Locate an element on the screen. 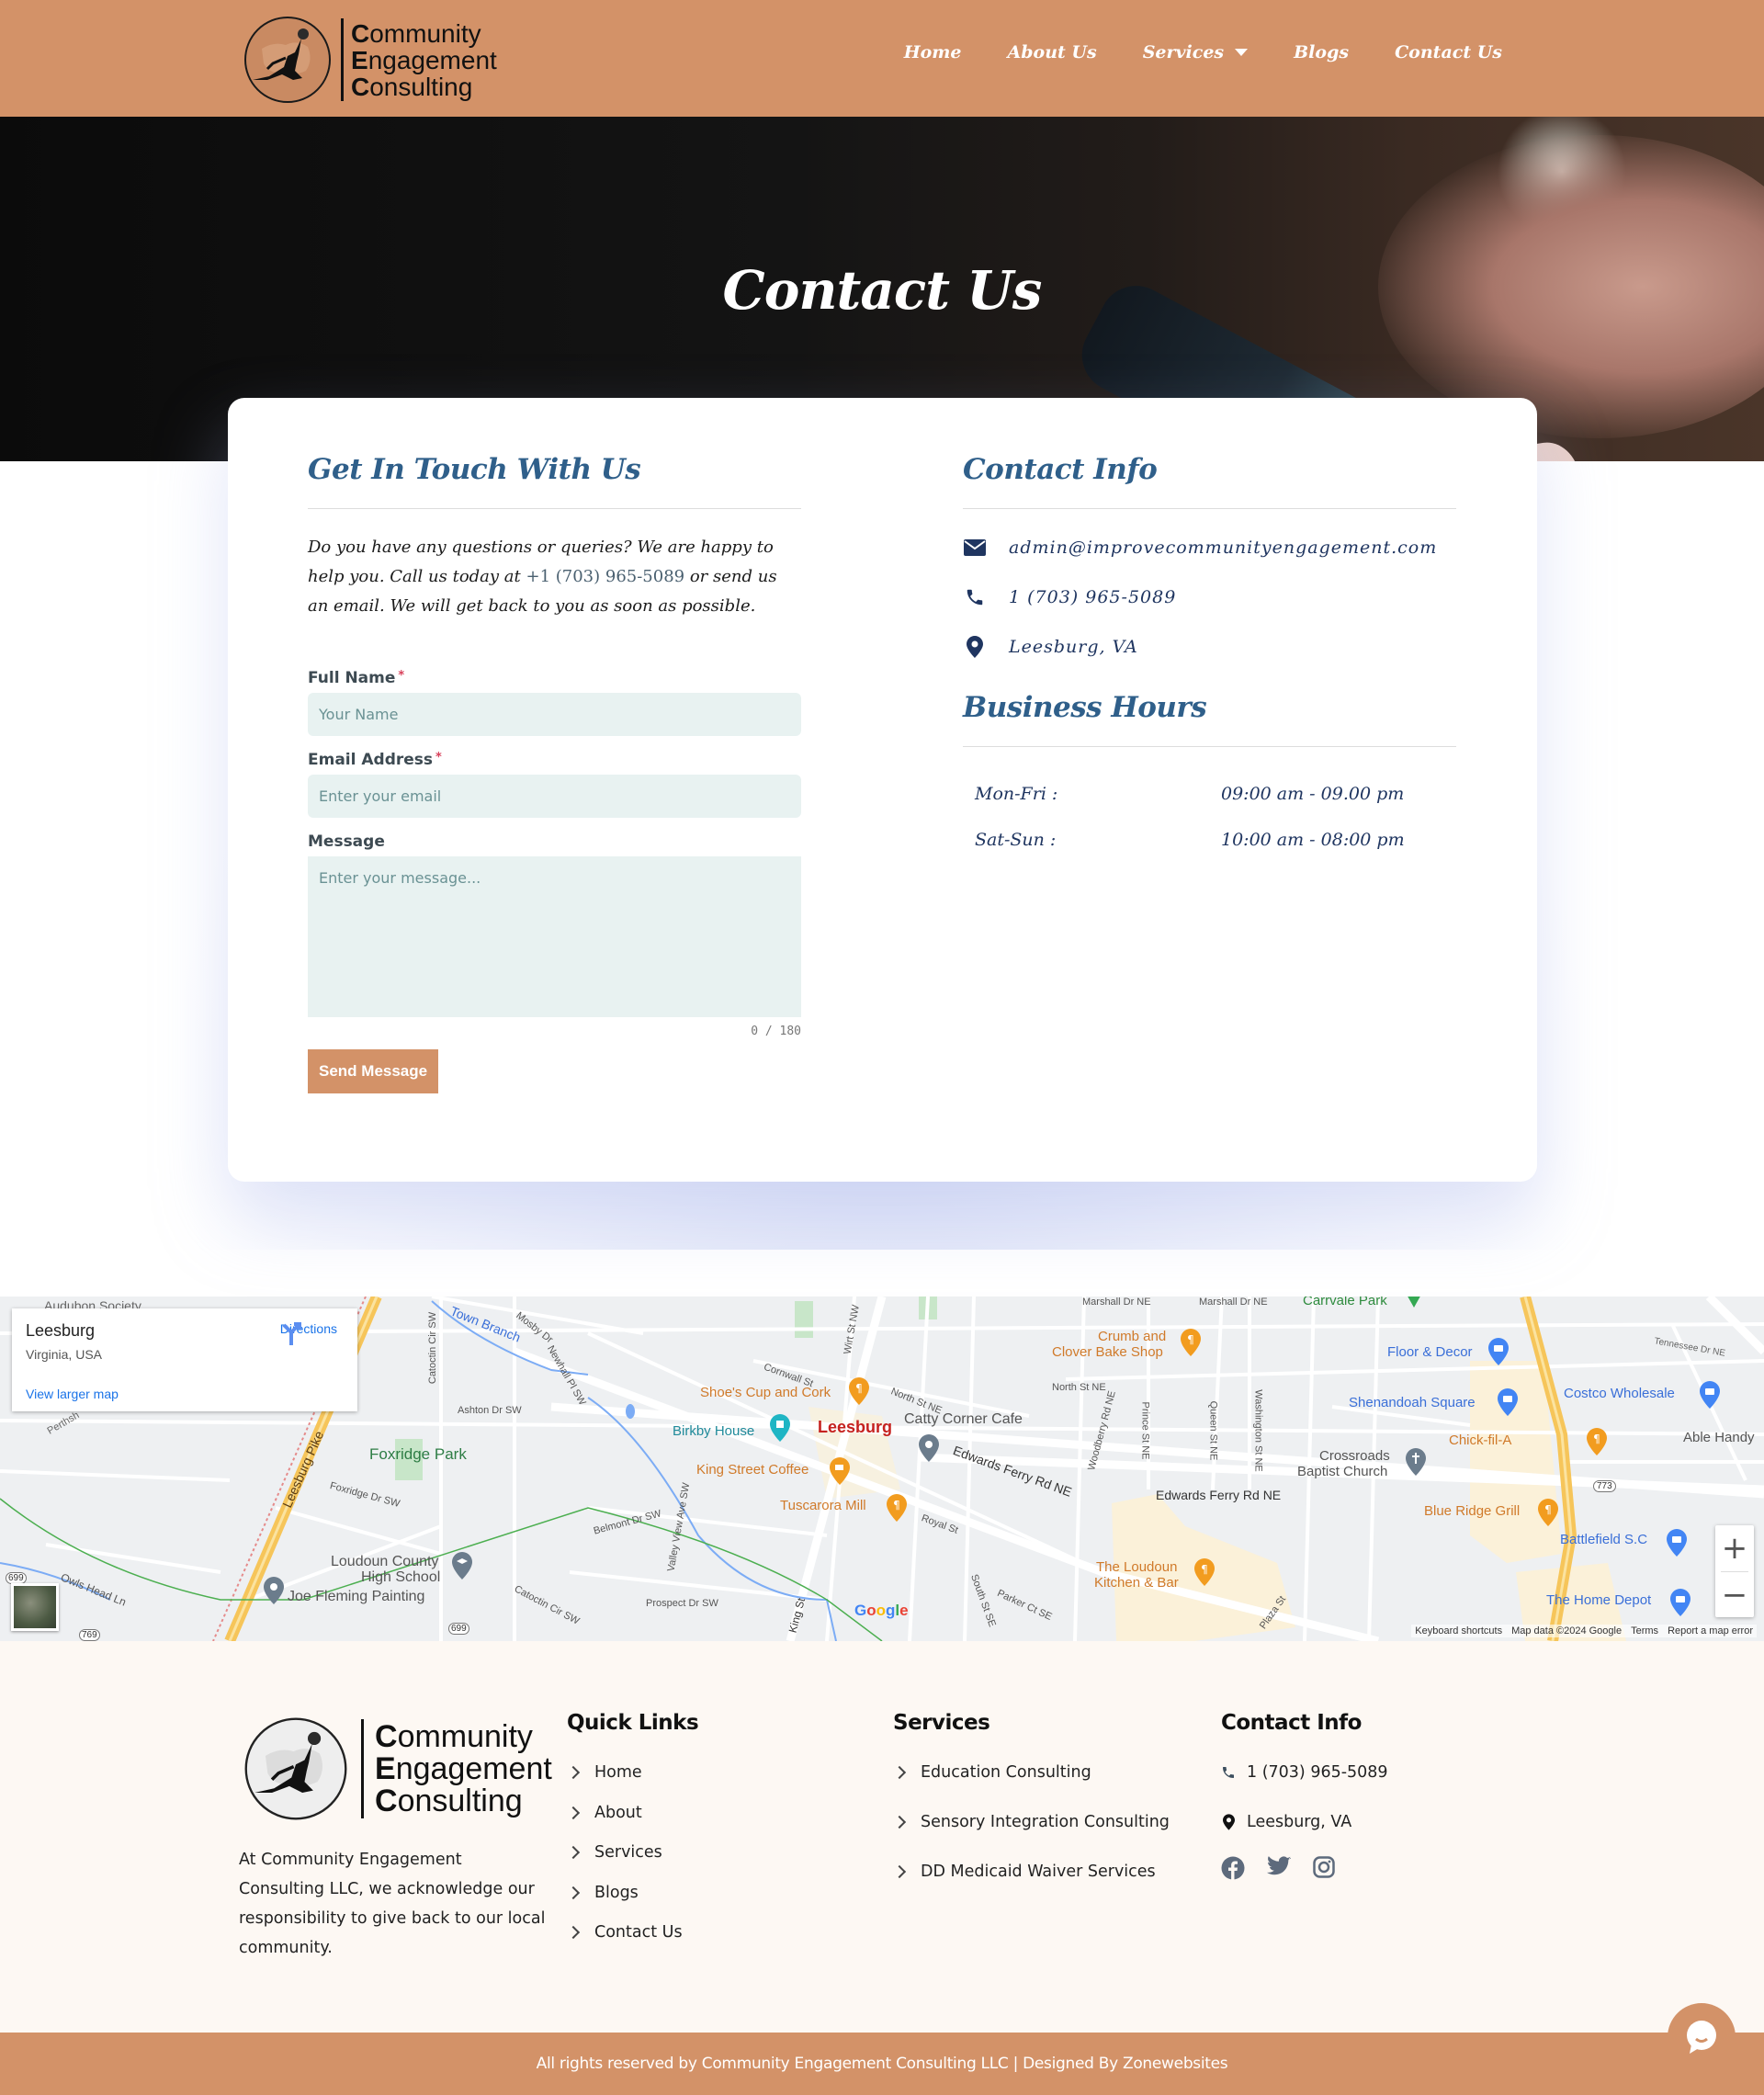 The image size is (1764, 2095). map-poi: Catty Corner Cafe is located at coordinates (963, 1419).